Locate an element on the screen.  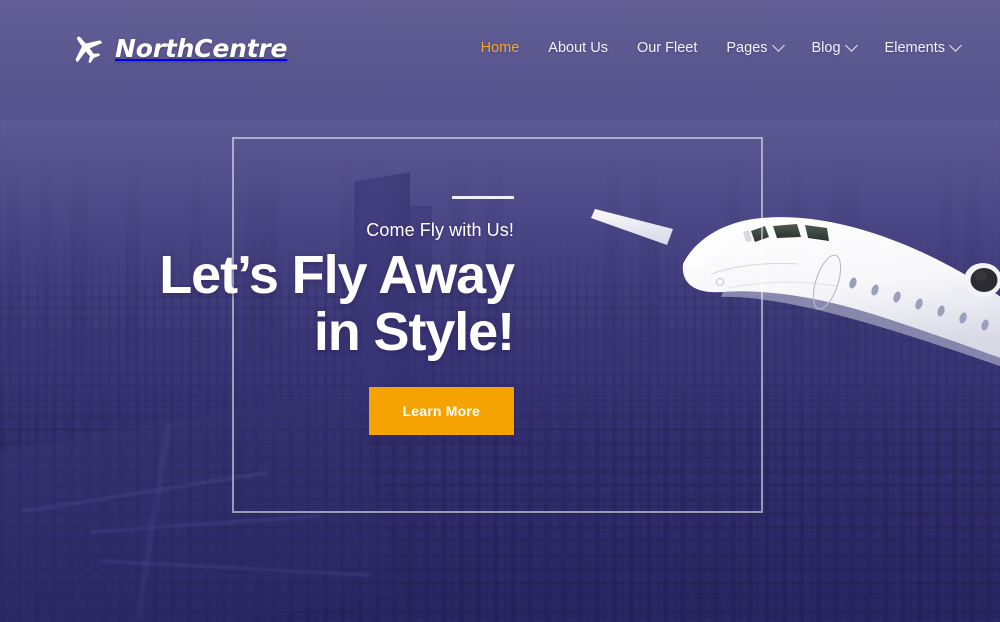
brand-logo: NorthCentre is located at coordinates (179, 48).